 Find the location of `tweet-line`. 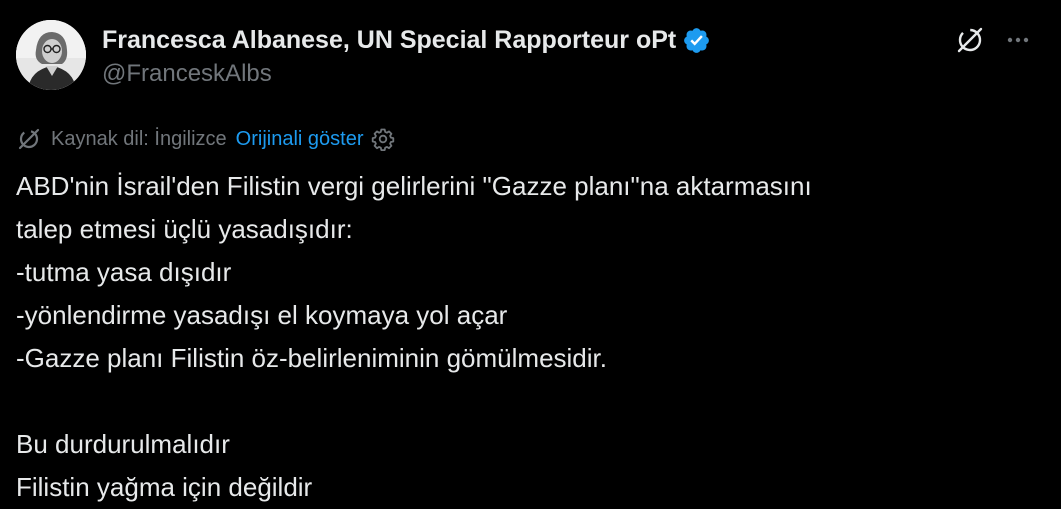

tweet-line is located at coordinates (526, 401).